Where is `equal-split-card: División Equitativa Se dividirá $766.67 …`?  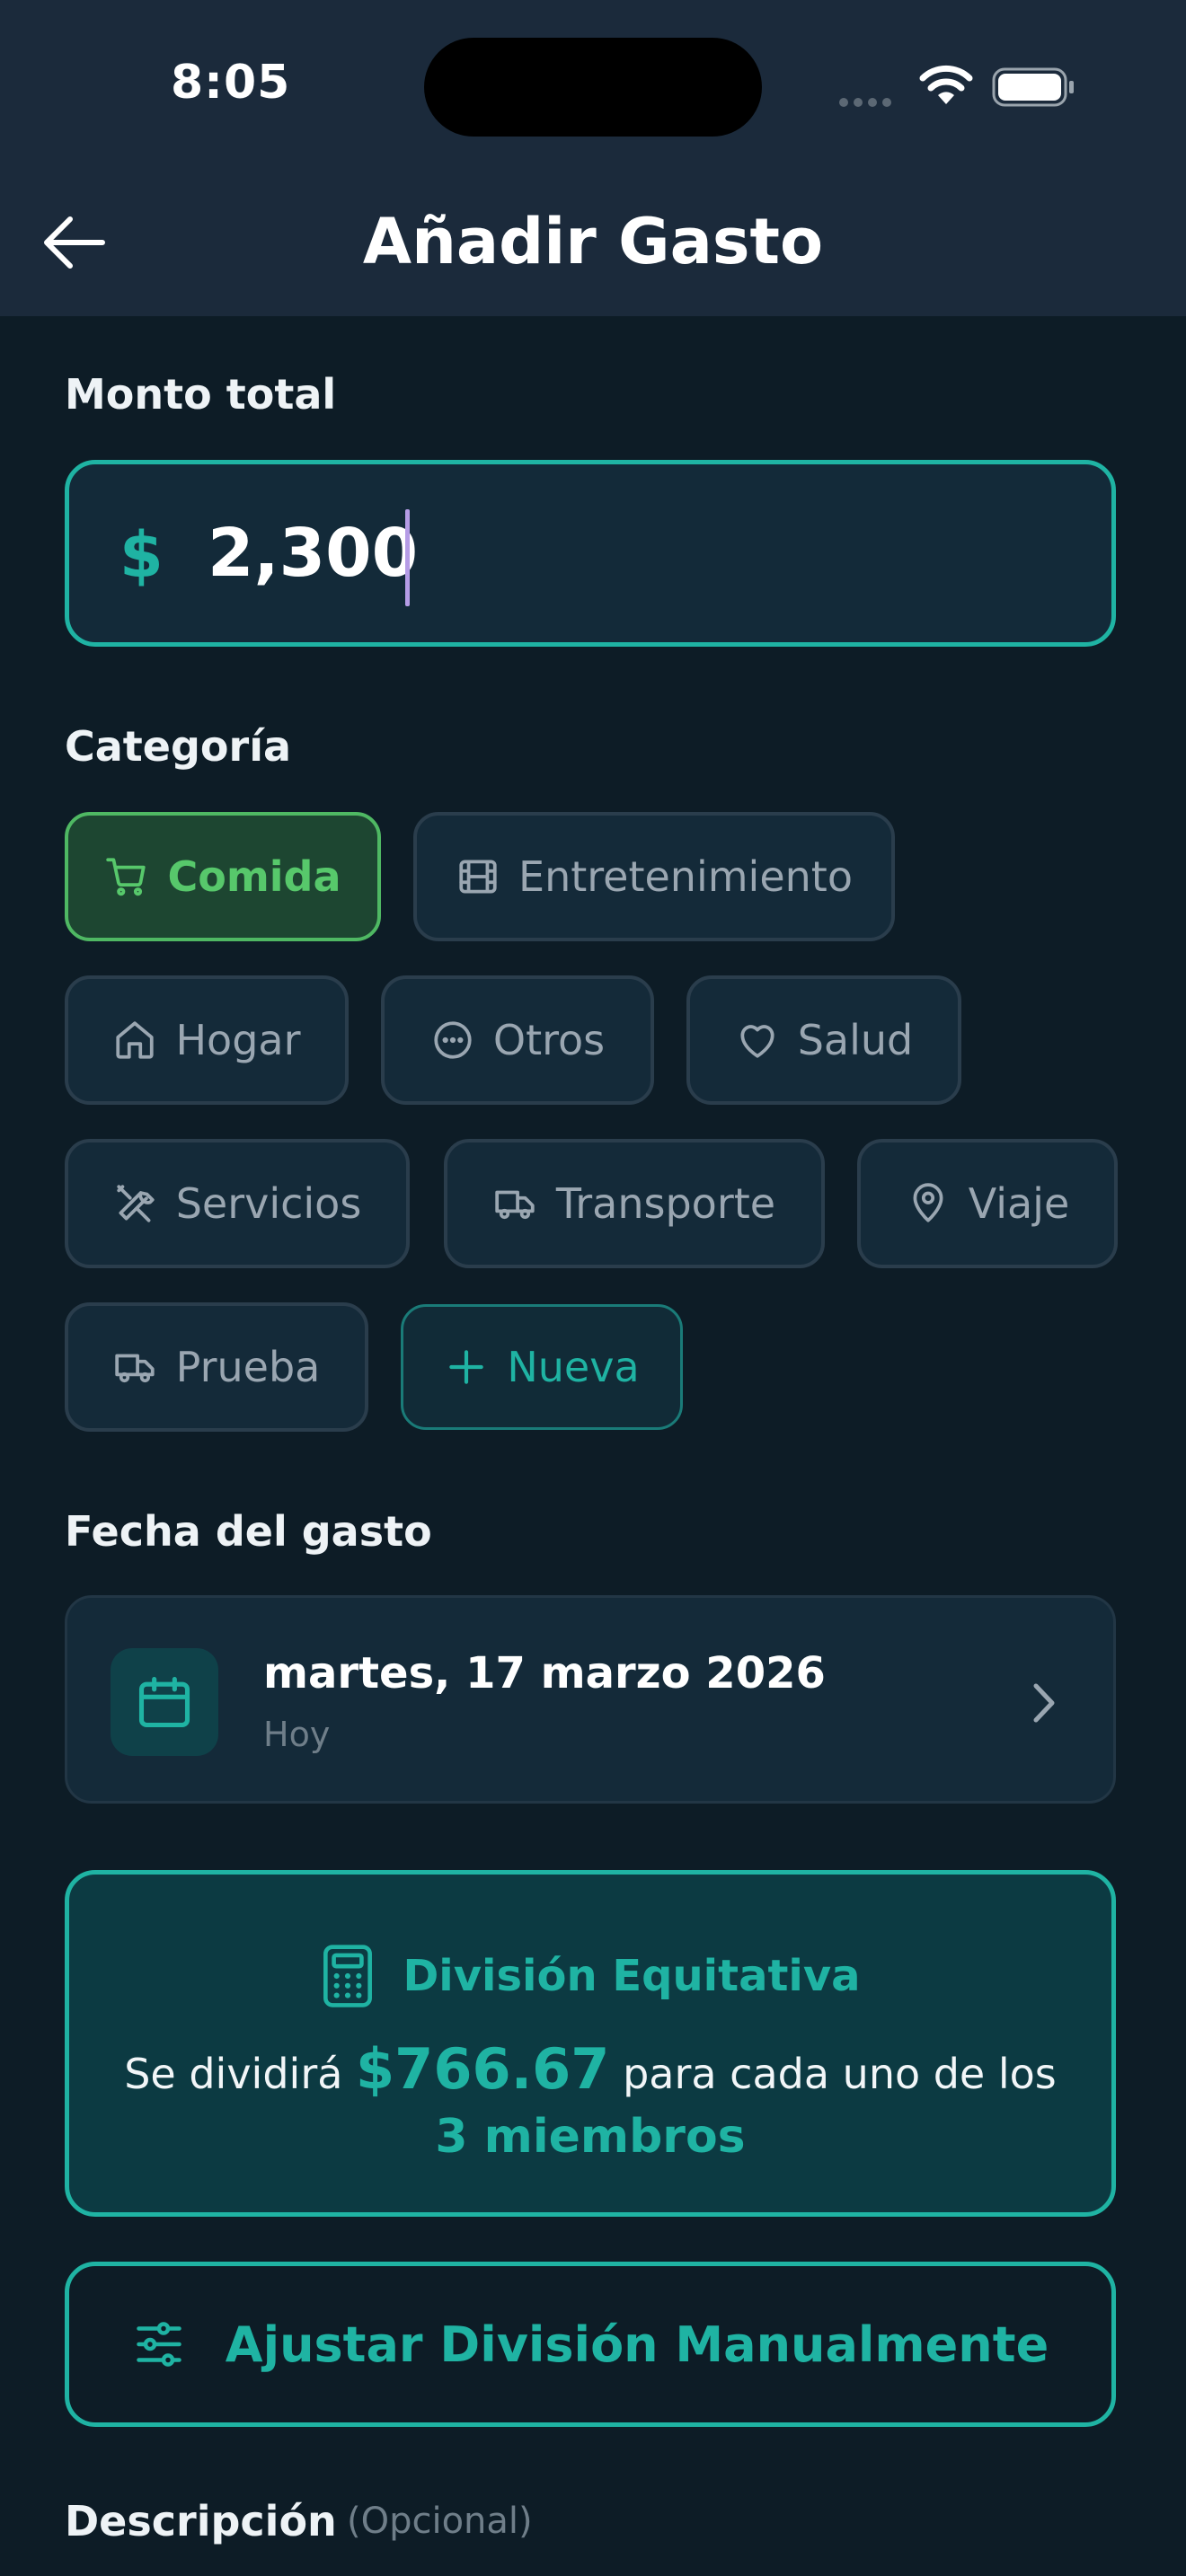
equal-split-card: División Equitativa Se dividirá $766.67 … is located at coordinates (590, 2043).